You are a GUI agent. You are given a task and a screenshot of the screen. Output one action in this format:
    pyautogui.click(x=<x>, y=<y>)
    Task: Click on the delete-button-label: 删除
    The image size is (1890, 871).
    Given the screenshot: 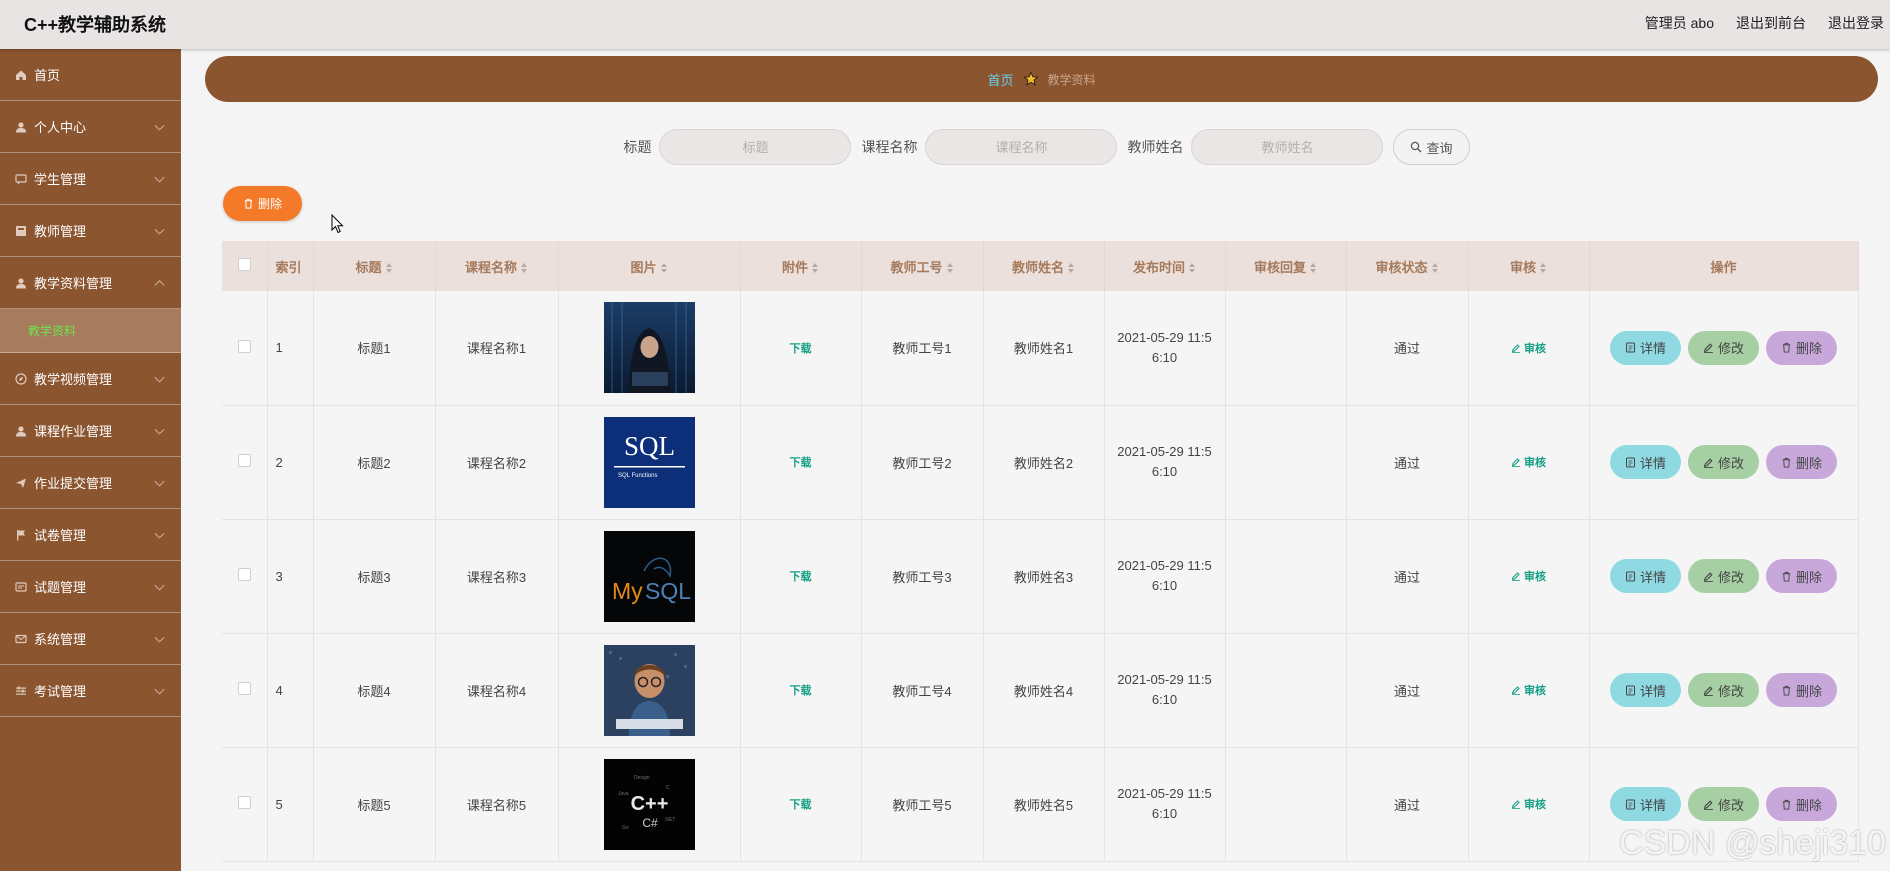 What is the action you would take?
    pyautogui.click(x=1808, y=805)
    